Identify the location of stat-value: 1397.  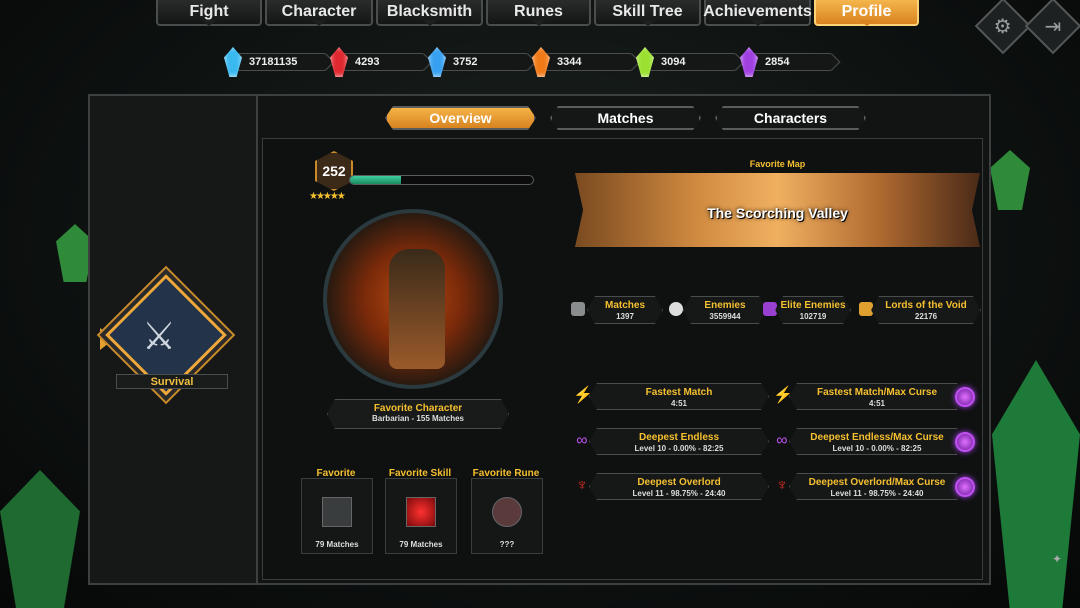
(625, 316).